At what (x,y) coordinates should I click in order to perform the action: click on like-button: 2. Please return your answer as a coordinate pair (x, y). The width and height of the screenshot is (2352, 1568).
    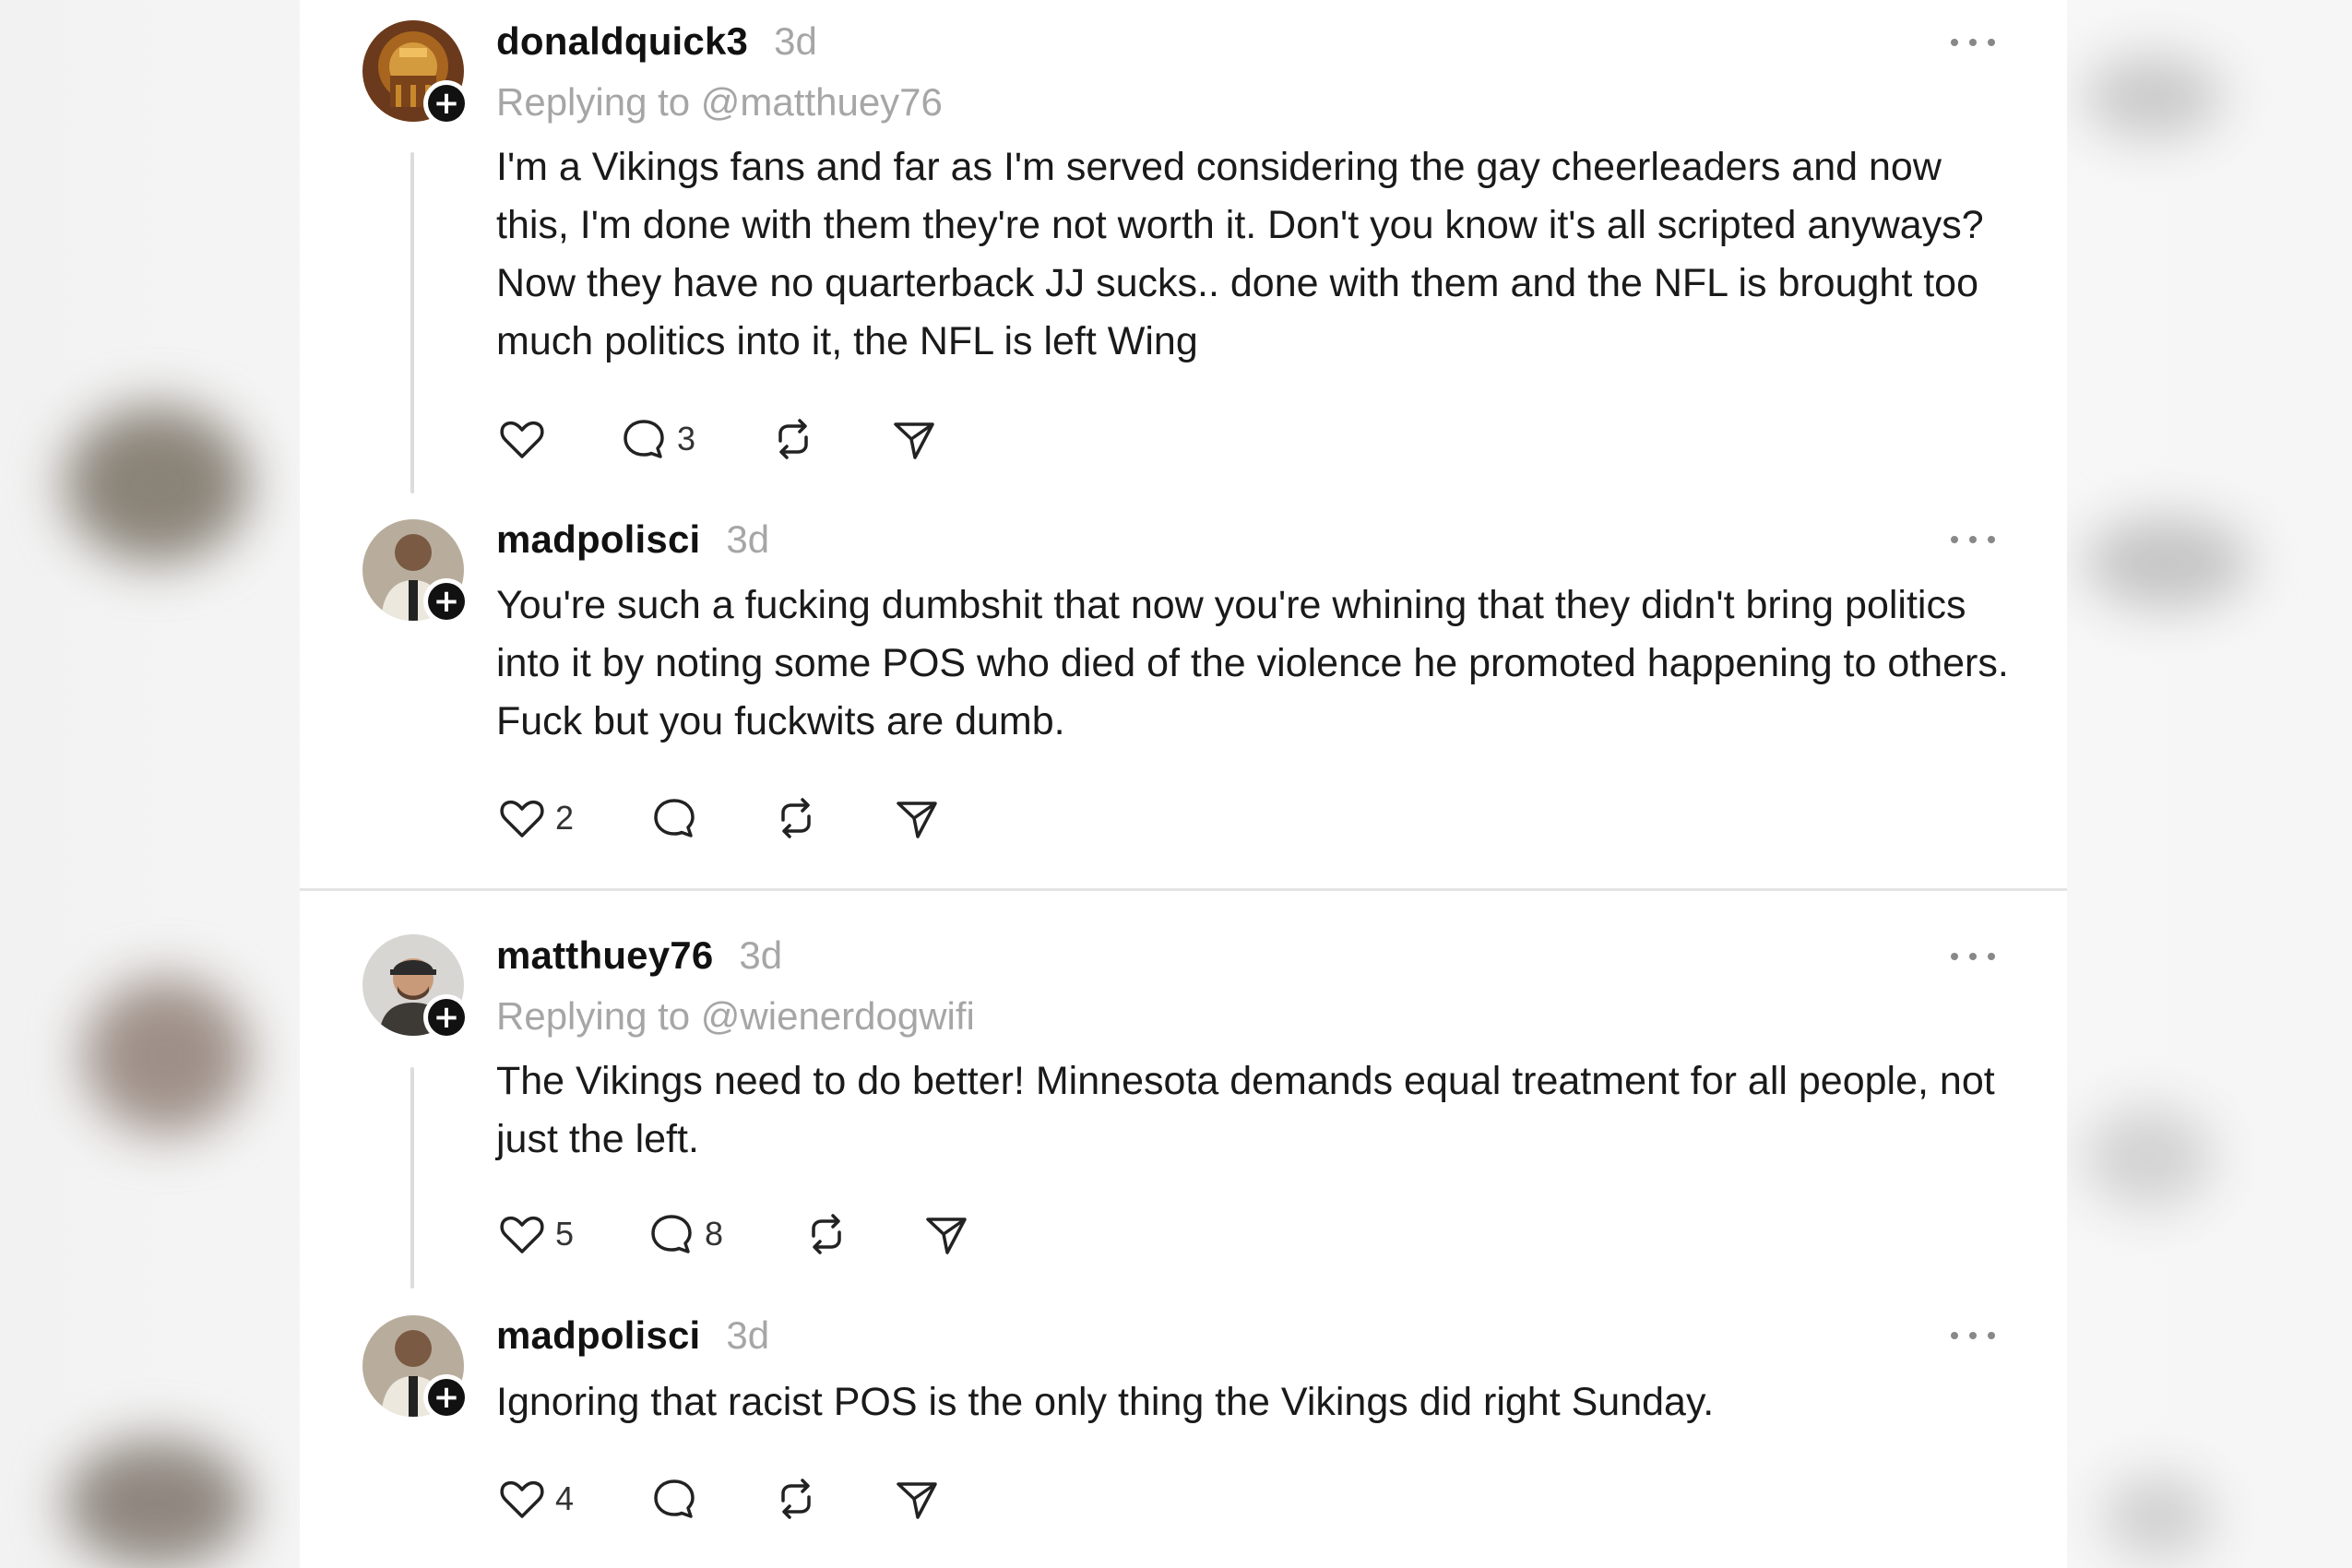
    Looking at the image, I should click on (535, 818).